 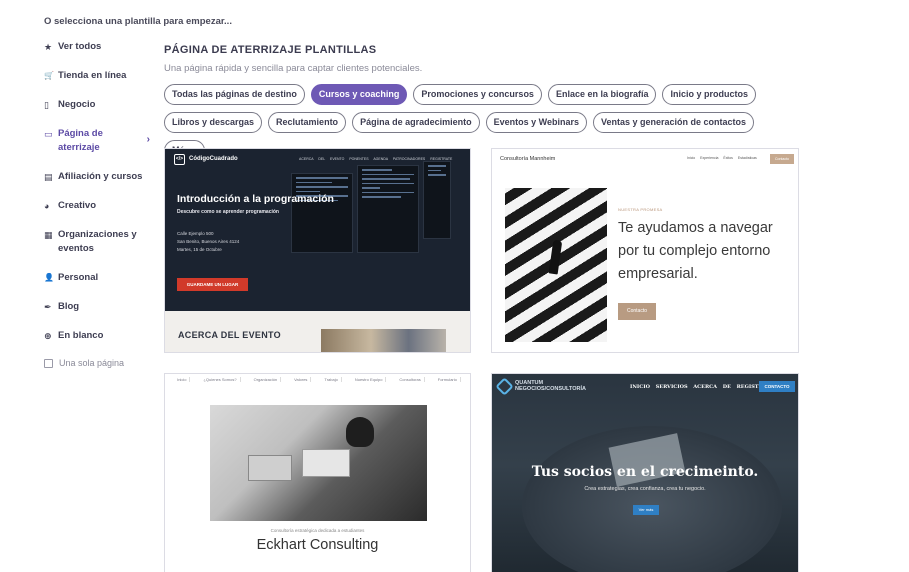 What do you see at coordinates (49, 75) in the screenshot?
I see `cart-icon: 🛒` at bounding box center [49, 75].